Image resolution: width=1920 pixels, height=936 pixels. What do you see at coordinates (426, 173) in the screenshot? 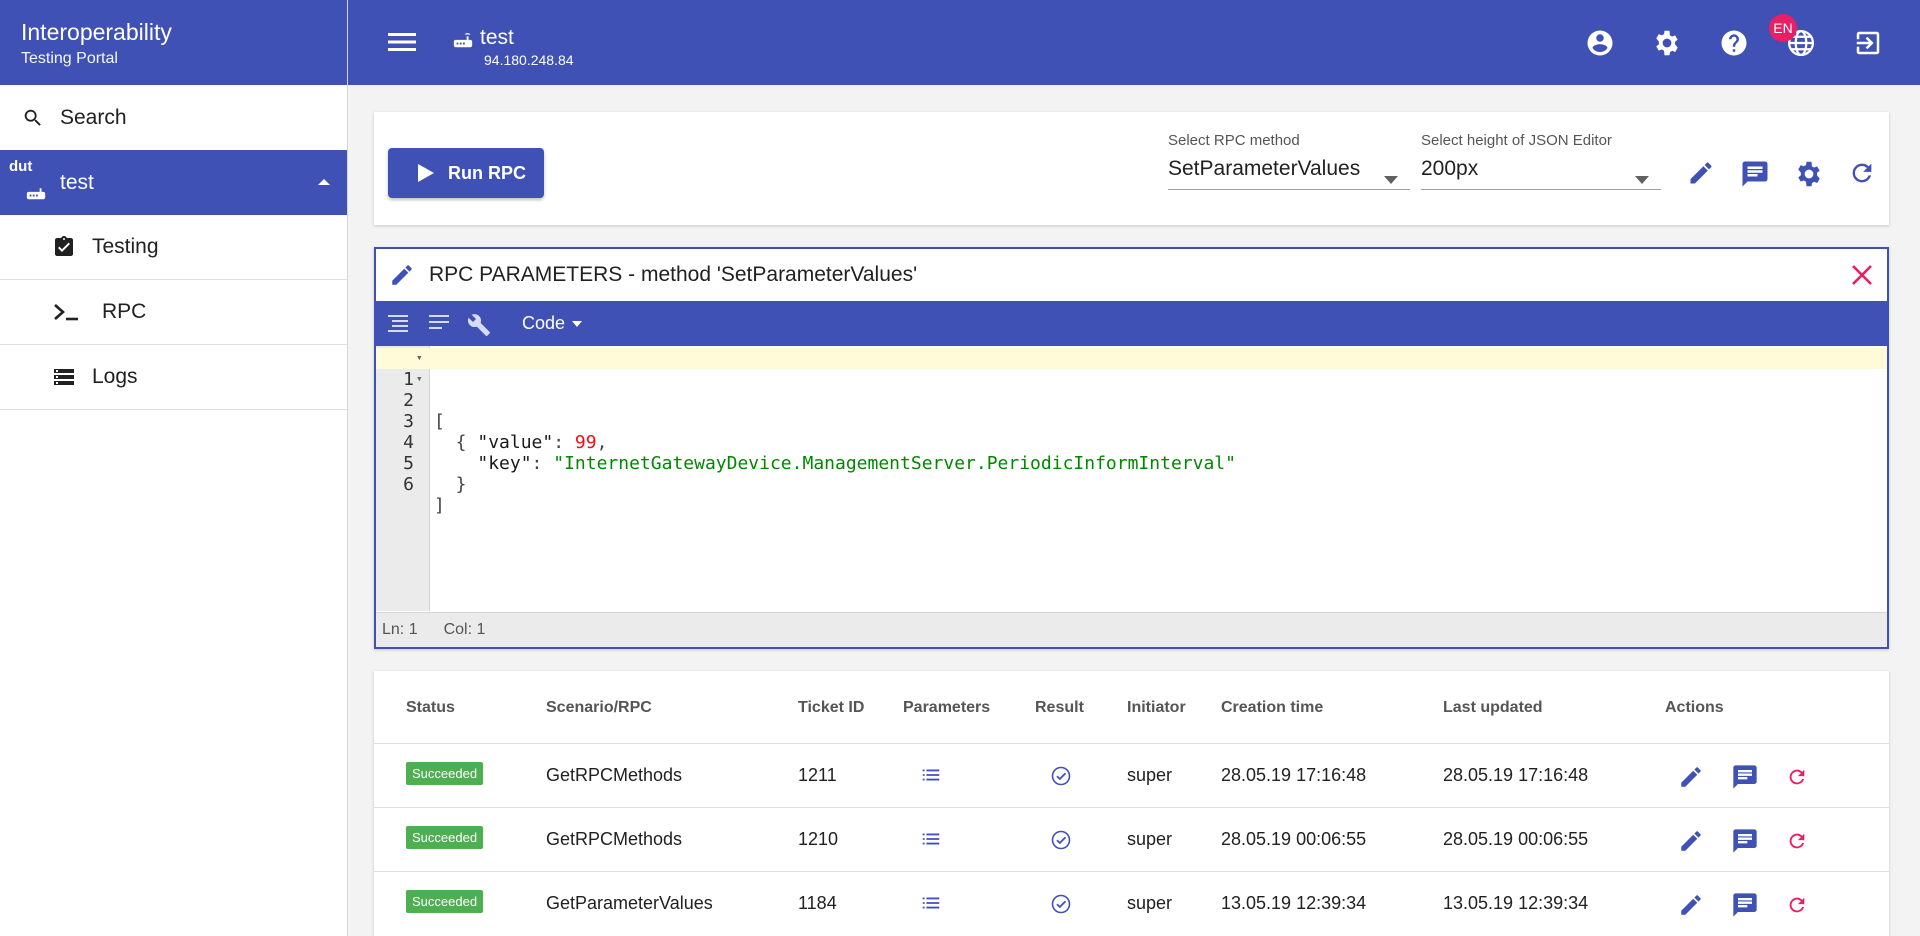
I see `play-icon` at bounding box center [426, 173].